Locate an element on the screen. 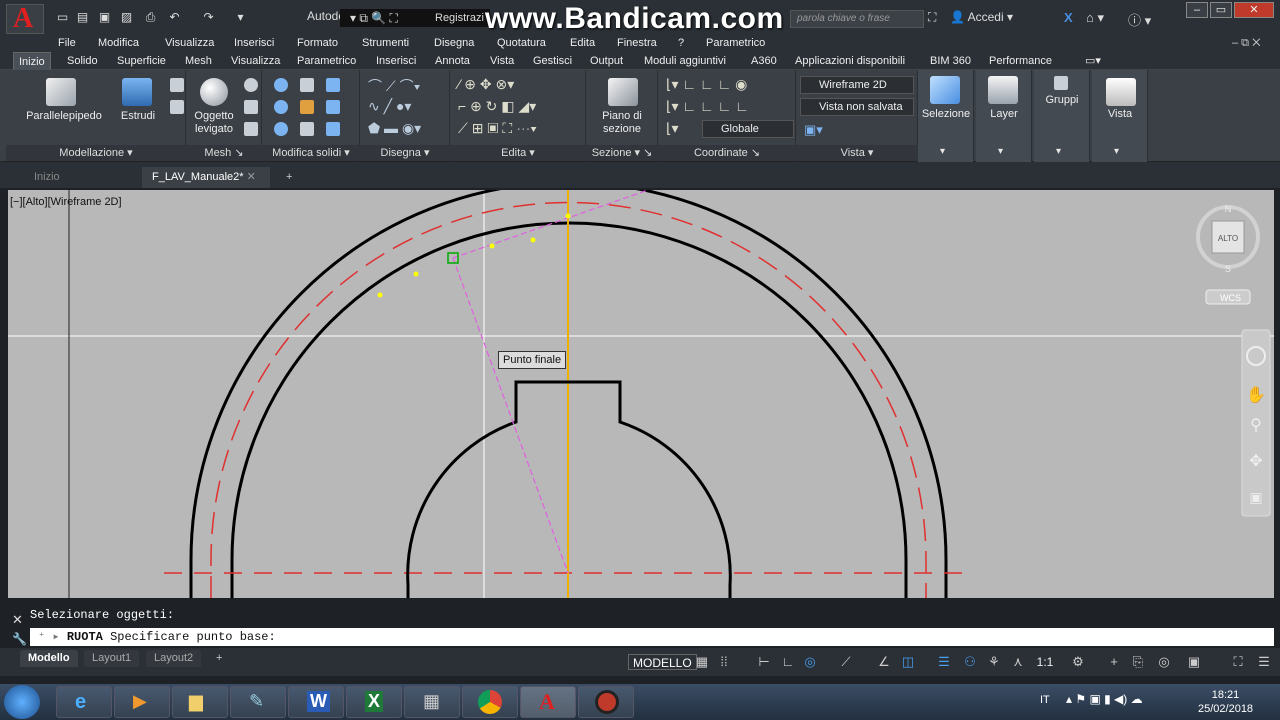  visual-style-dropdown: Wireframe 2D is located at coordinates (857, 85).